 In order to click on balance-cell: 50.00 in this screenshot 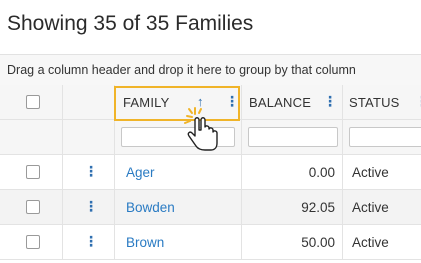, I will do `click(292, 242)`.